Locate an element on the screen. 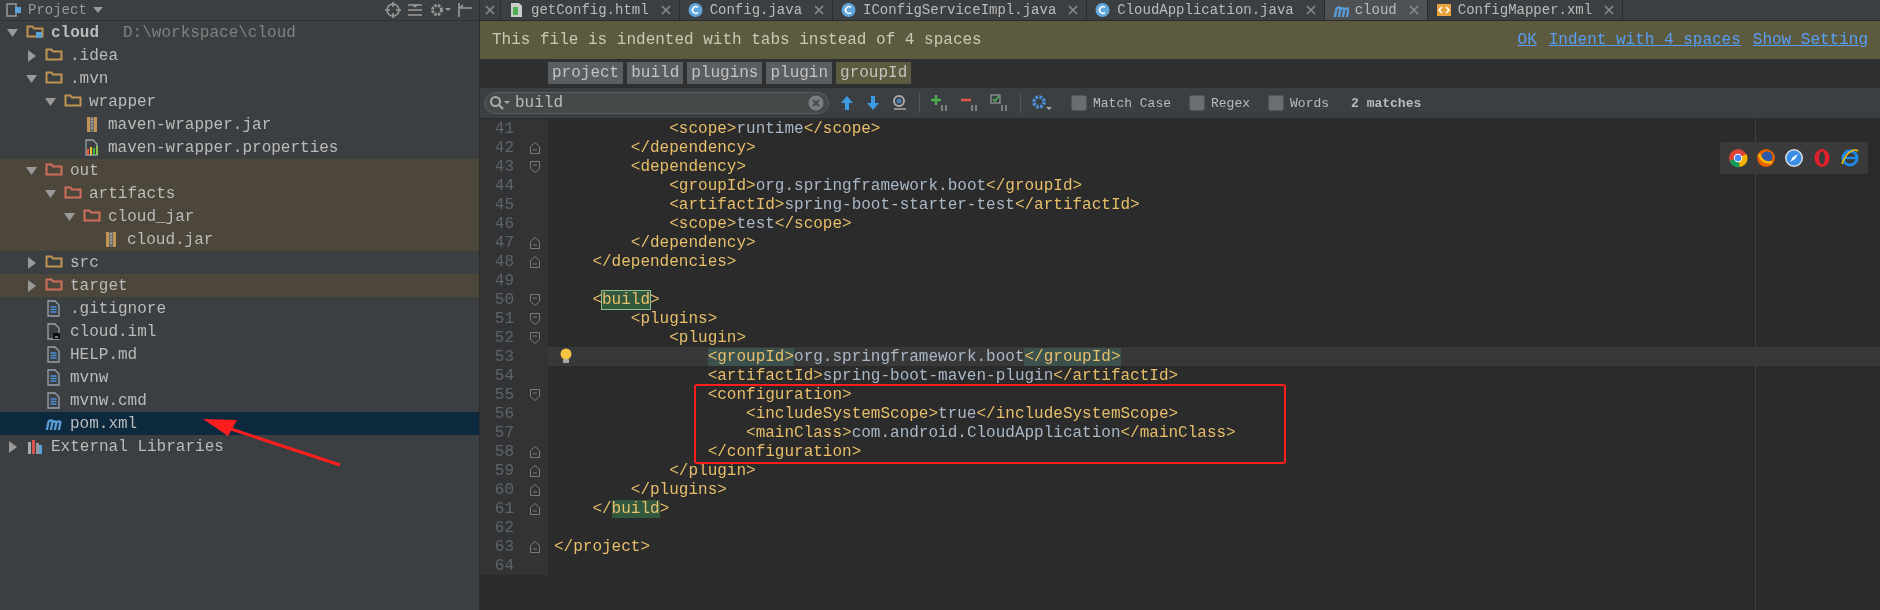  search-input: build is located at coordinates (659, 103).